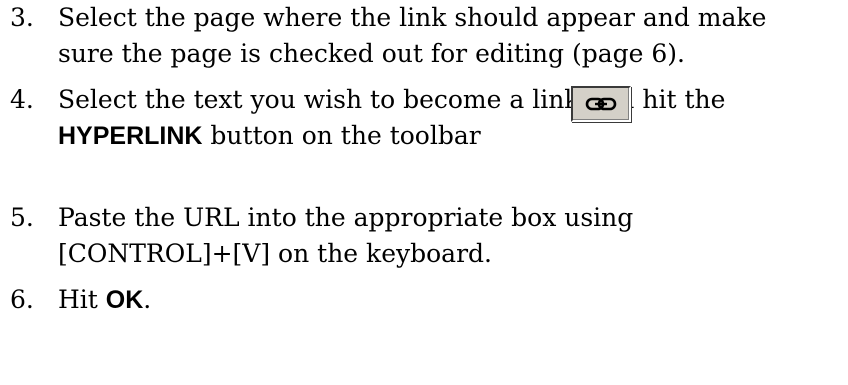 This screenshot has height=385, width=848. What do you see at coordinates (22, 17) in the screenshot?
I see `step-number: 3.` at bounding box center [22, 17].